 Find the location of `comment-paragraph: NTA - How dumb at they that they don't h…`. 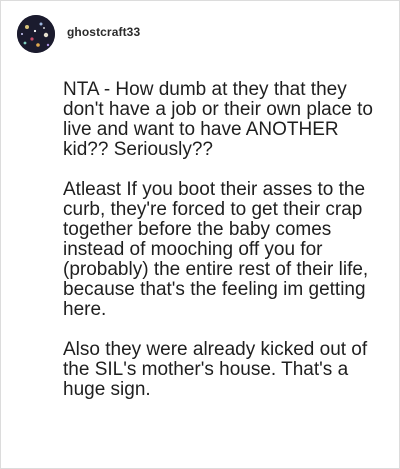

comment-paragraph: NTA - How dumb at they that they don't h… is located at coordinates (218, 119).